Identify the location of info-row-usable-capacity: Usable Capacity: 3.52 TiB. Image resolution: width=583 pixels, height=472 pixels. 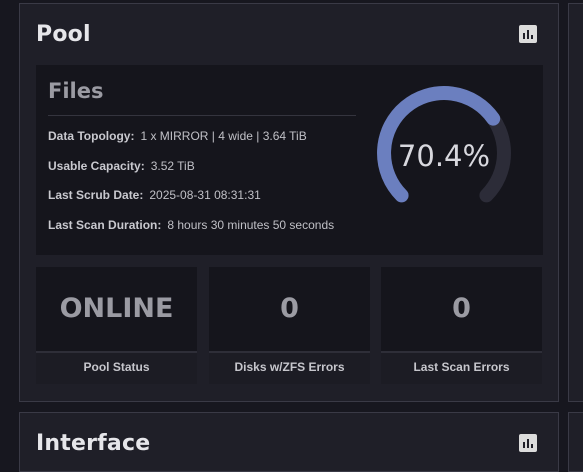
(121, 166).